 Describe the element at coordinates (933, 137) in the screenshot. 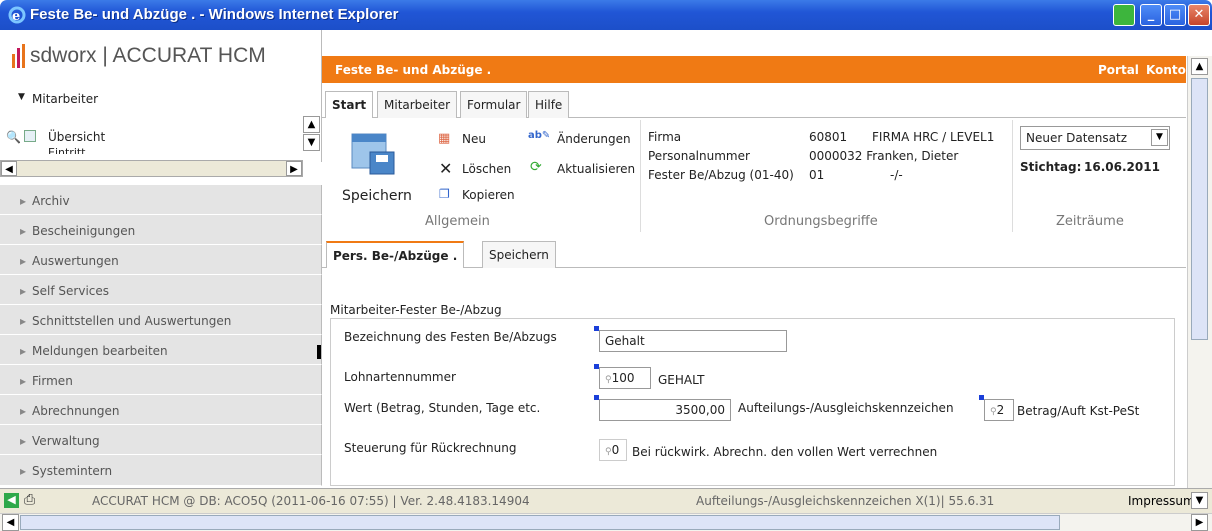

I see `firma-name: FIRMA HRC / LEVEL1` at that location.